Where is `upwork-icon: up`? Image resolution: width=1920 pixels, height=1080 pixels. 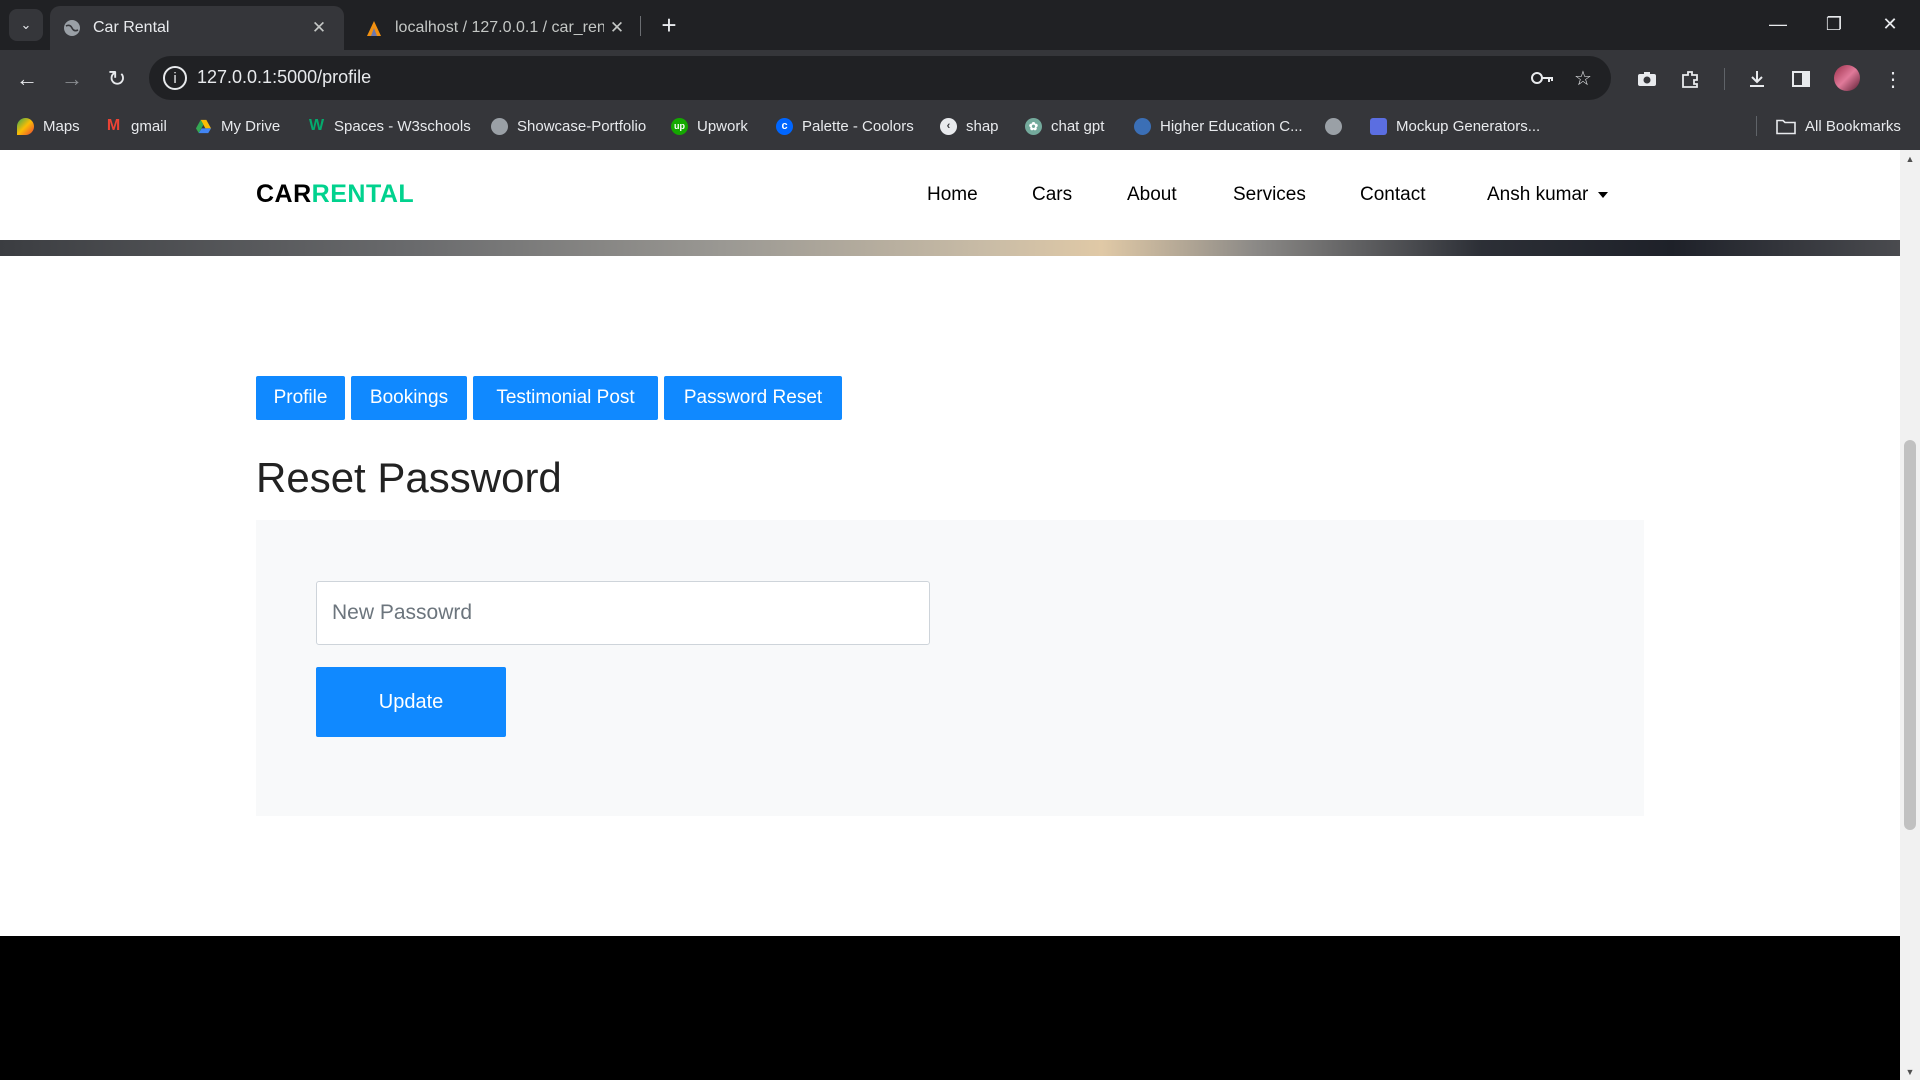
upwork-icon: up is located at coordinates (679, 126).